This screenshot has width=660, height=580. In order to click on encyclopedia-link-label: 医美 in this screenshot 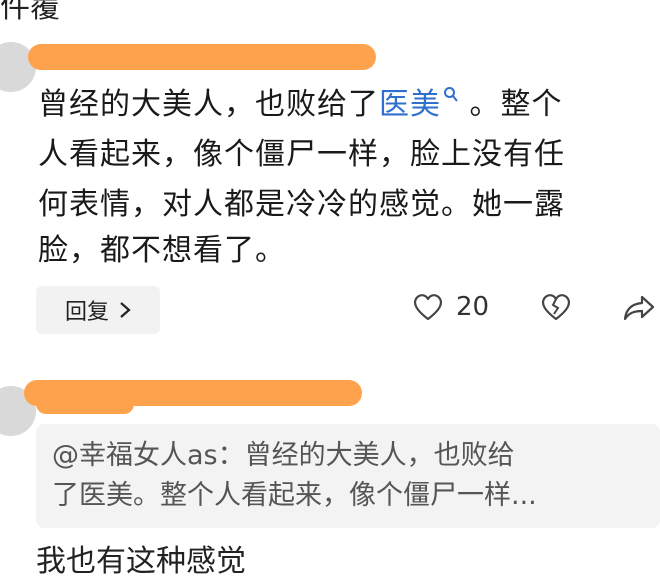, I will do `click(410, 104)`.